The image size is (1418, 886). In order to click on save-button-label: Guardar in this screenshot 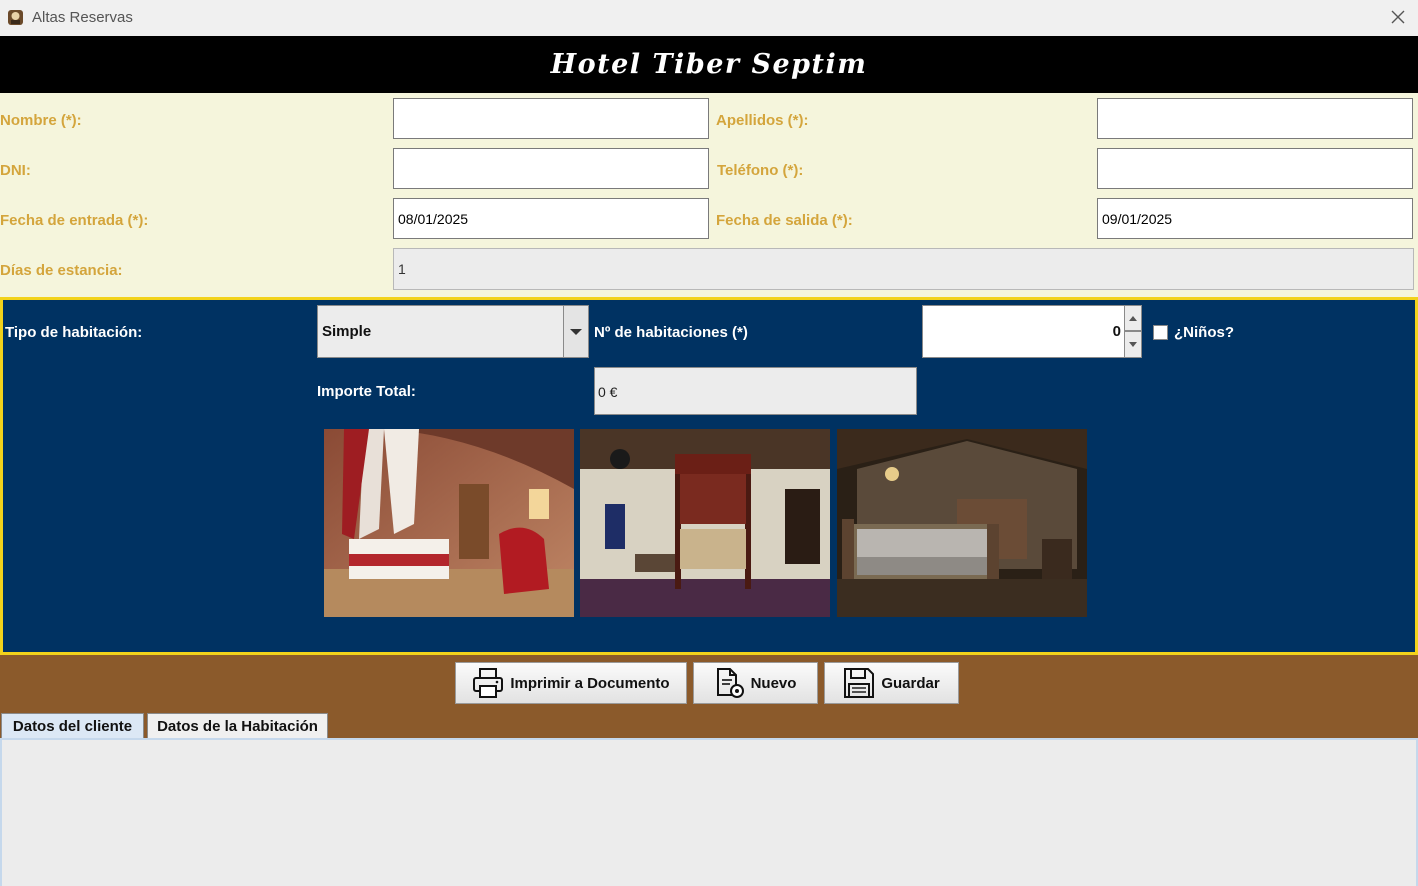, I will do `click(910, 683)`.